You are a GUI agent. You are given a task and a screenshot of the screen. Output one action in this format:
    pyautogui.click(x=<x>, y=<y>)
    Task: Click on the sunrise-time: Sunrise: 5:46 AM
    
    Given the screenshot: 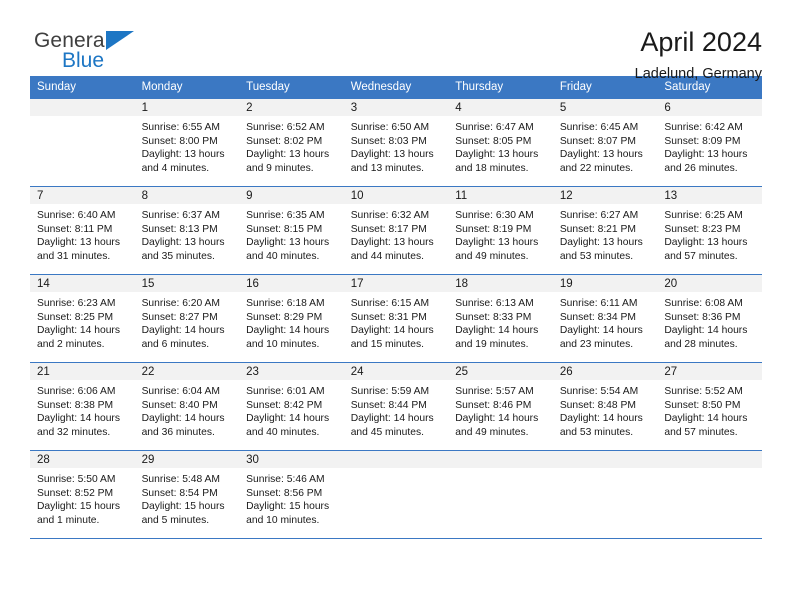 What is the action you would take?
    pyautogui.click(x=285, y=479)
    